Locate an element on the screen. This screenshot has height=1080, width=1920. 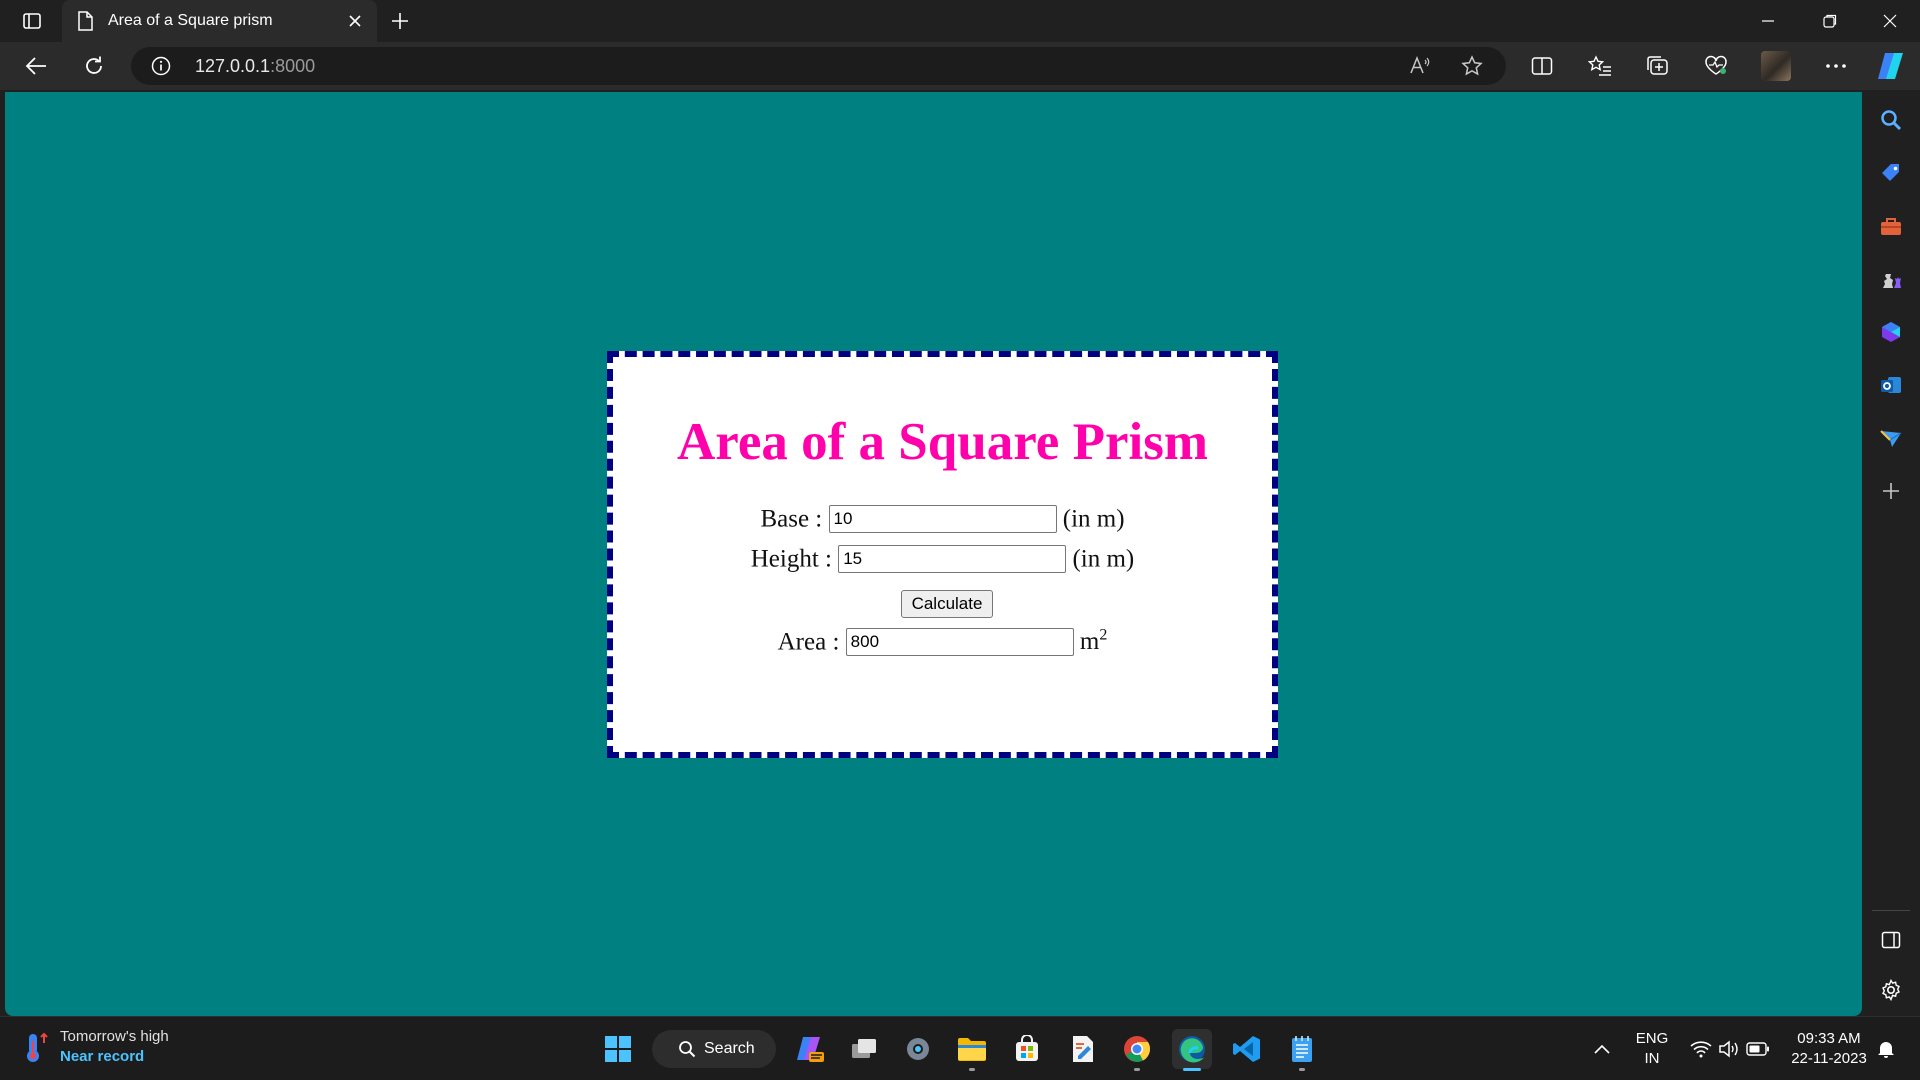
copilot-icon is located at coordinates (1890, 66).